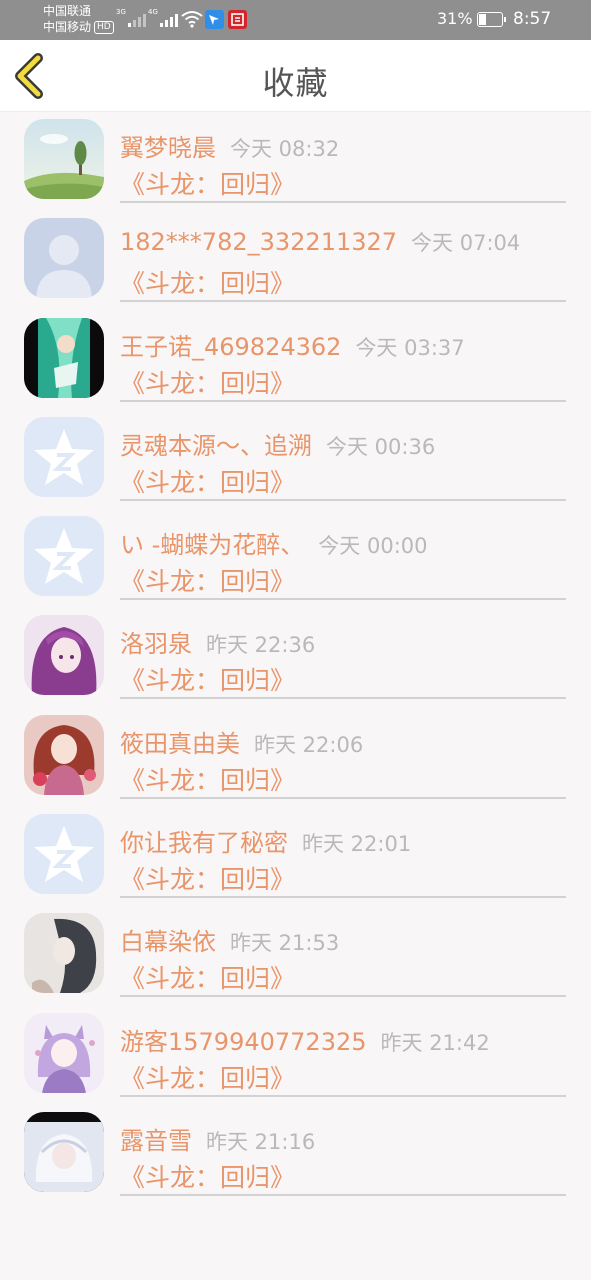 This screenshot has height=1280, width=591. I want to click on list-item: 洛羽泉 昨天 22:36 《斗龙：回归》, so click(295, 657).